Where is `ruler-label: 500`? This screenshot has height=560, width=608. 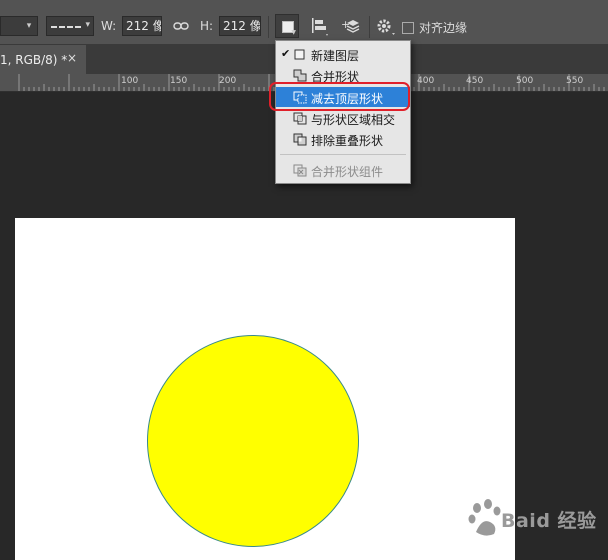 ruler-label: 500 is located at coordinates (525, 81).